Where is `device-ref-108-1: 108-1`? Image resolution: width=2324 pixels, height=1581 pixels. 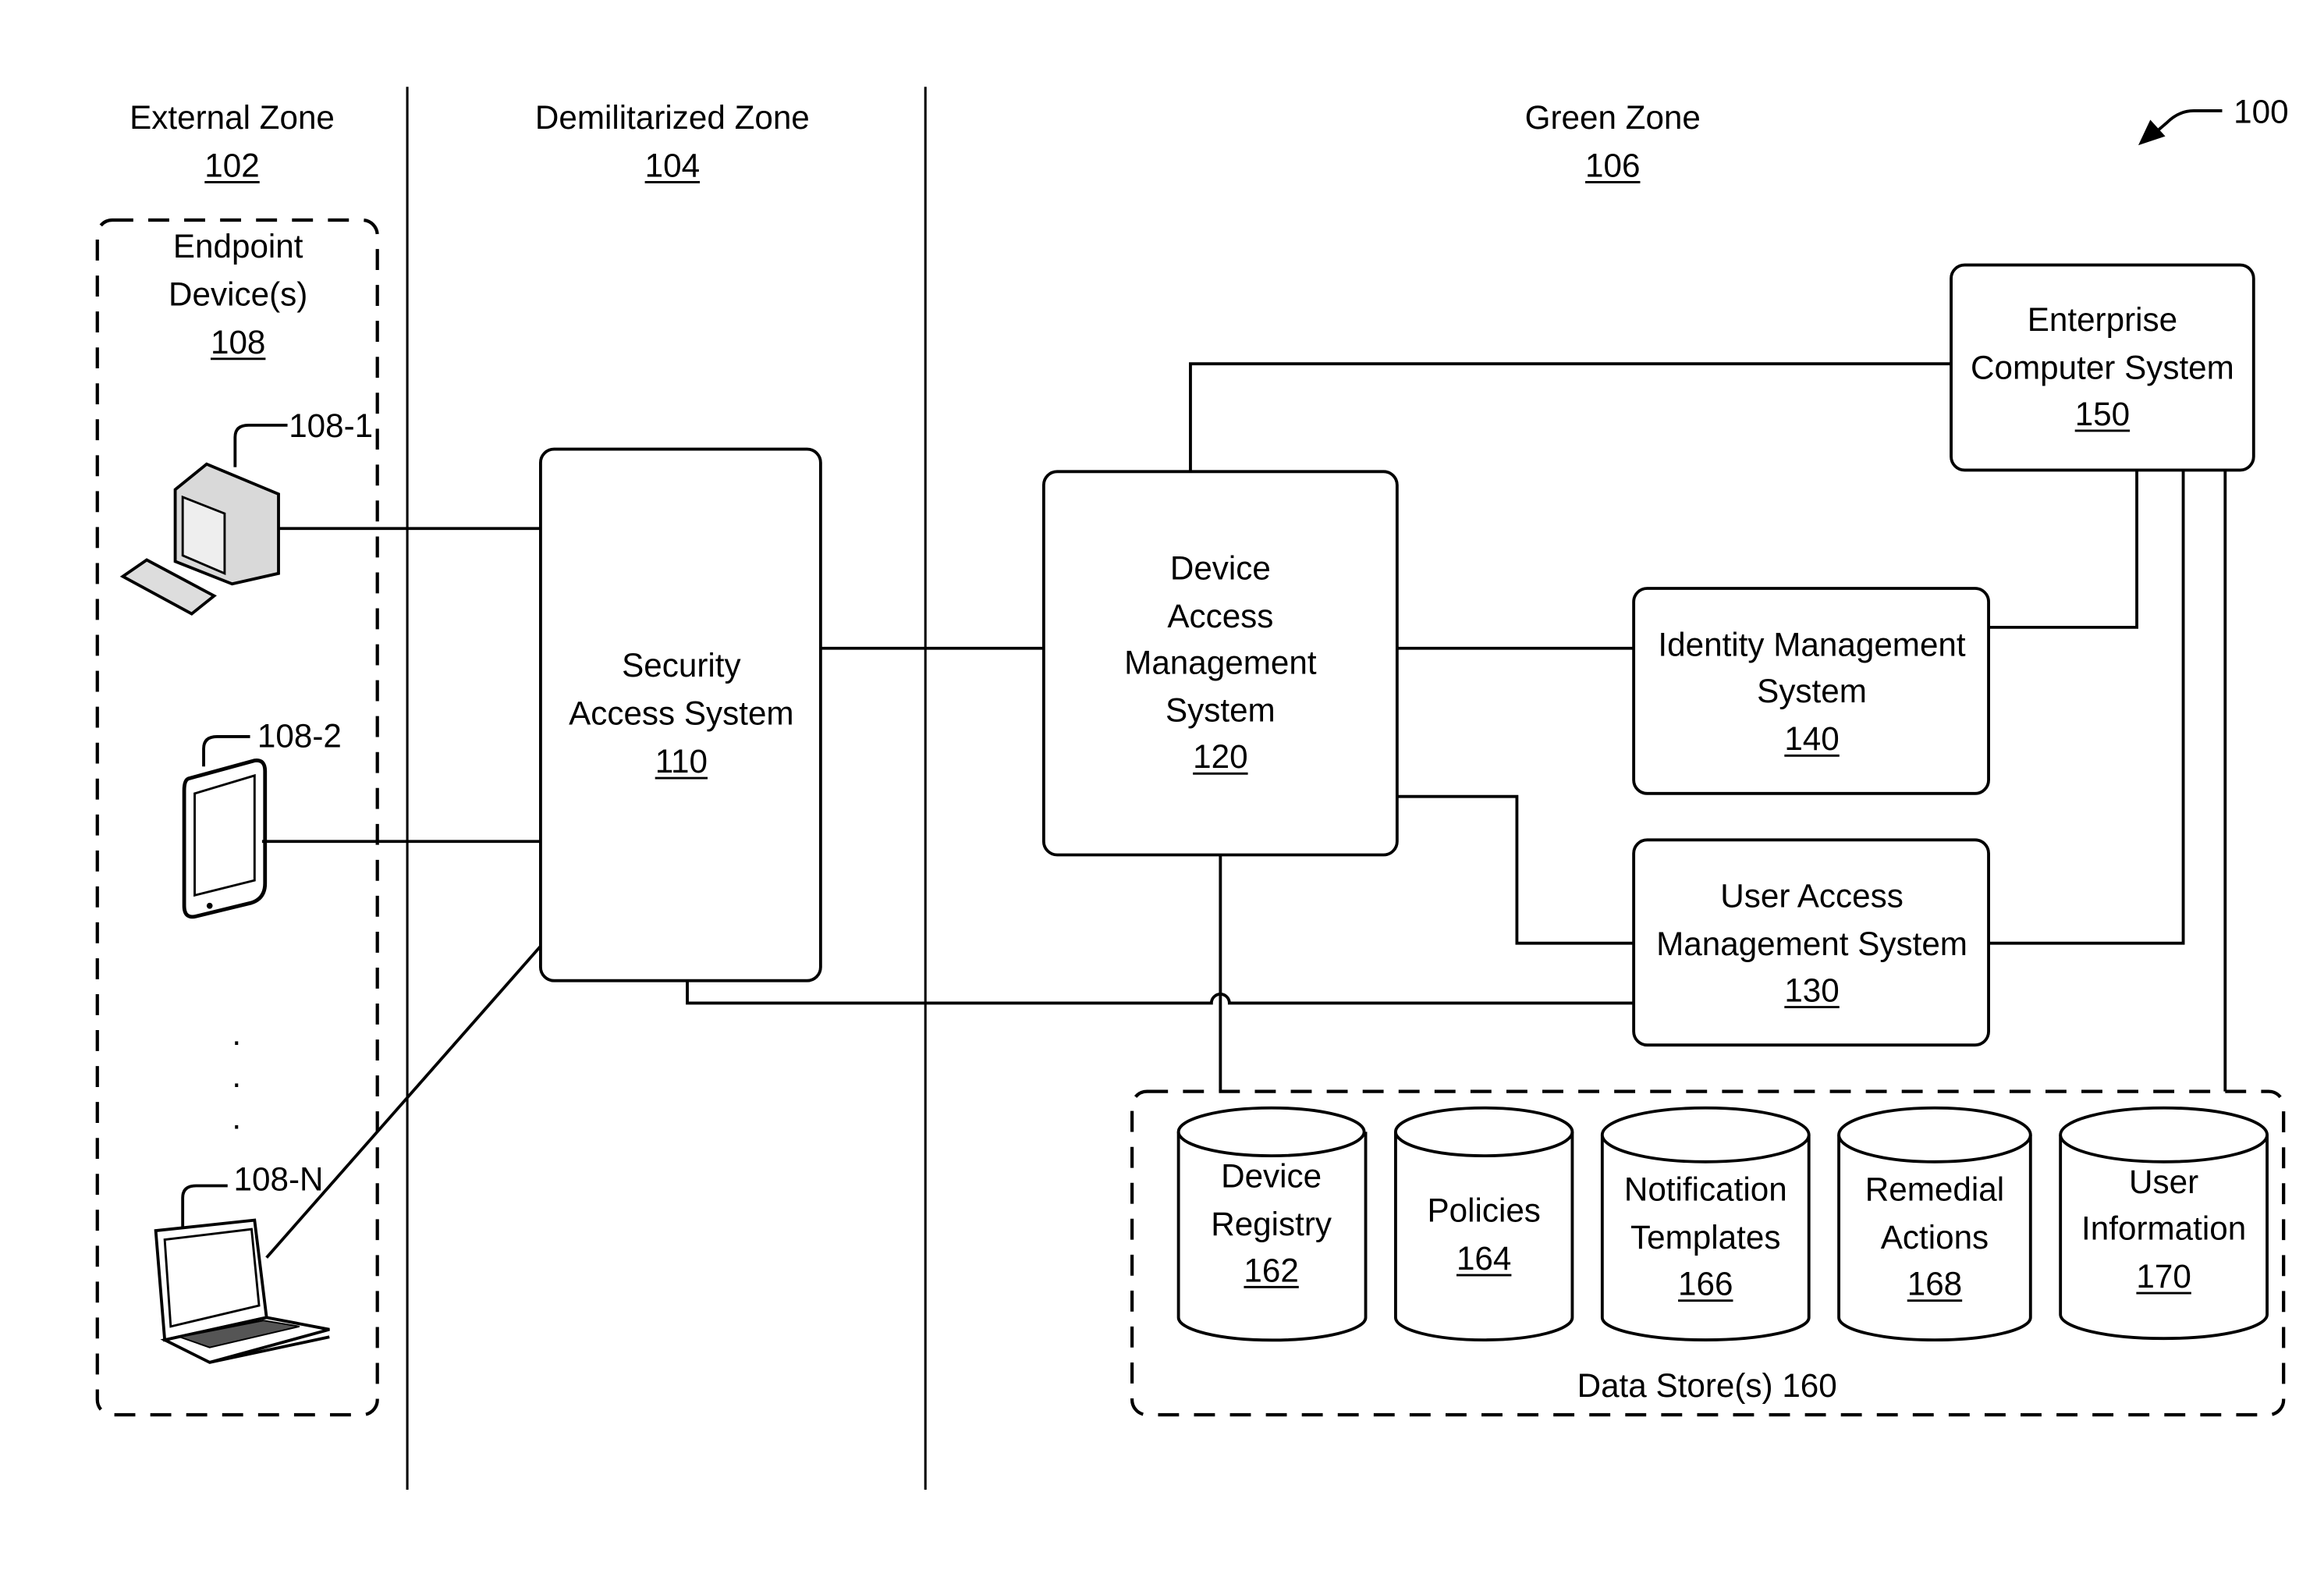
device-ref-108-1: 108-1 is located at coordinates (331, 425).